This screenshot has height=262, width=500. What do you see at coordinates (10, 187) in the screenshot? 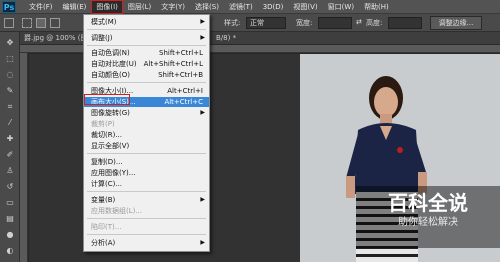
I see `history-brush-icon: ↺` at bounding box center [10, 187].